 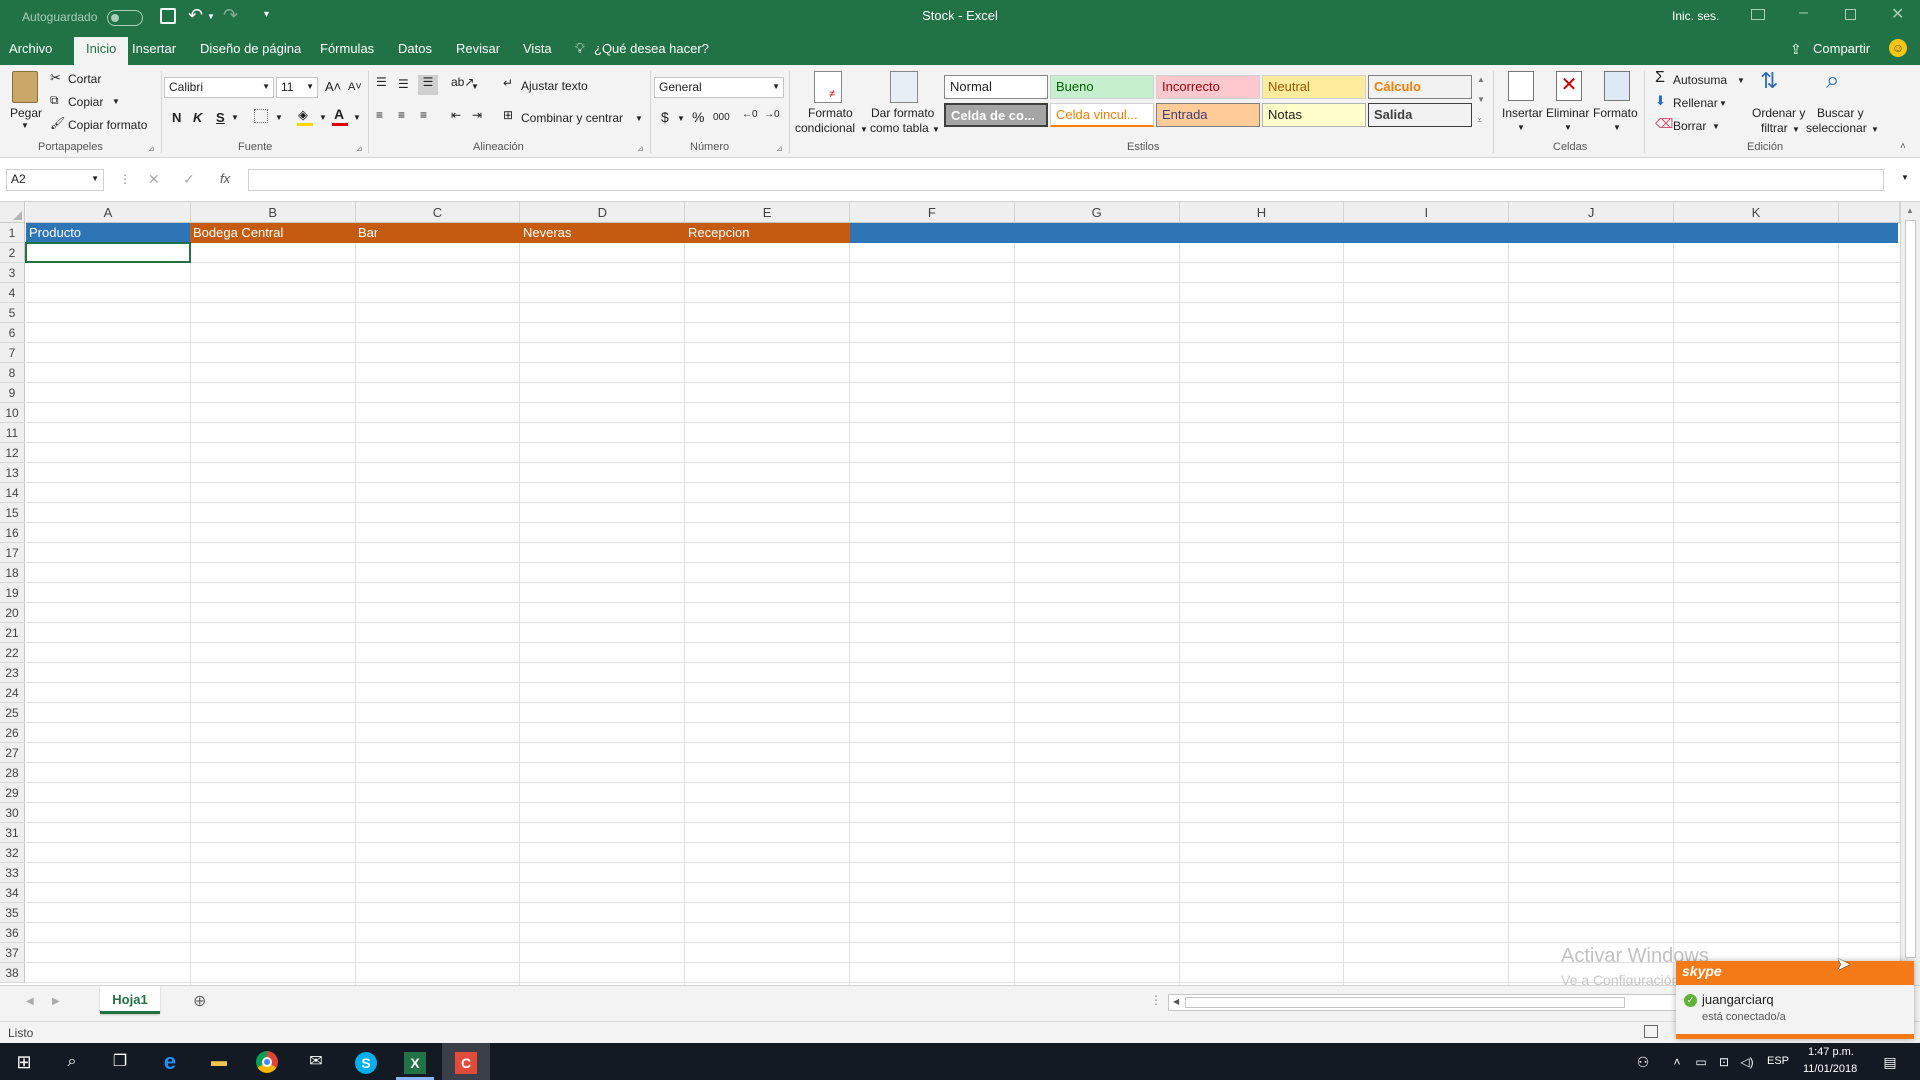 What do you see at coordinates (1841, 48) in the screenshot?
I see `share-button: Compartir` at bounding box center [1841, 48].